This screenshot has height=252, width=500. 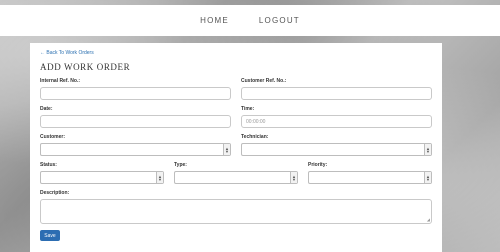 I want to click on date-field: Date:, so click(x=135, y=117).